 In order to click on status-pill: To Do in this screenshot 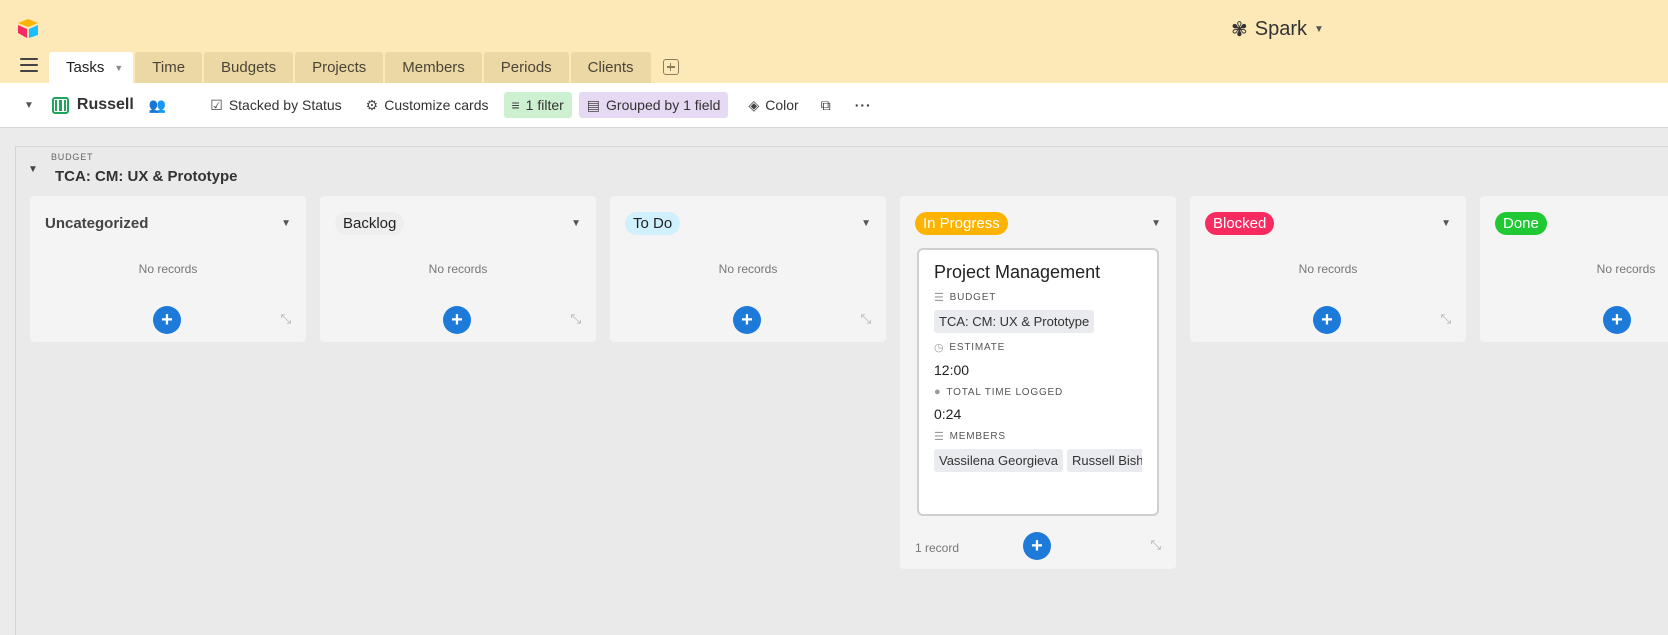, I will do `click(653, 223)`.